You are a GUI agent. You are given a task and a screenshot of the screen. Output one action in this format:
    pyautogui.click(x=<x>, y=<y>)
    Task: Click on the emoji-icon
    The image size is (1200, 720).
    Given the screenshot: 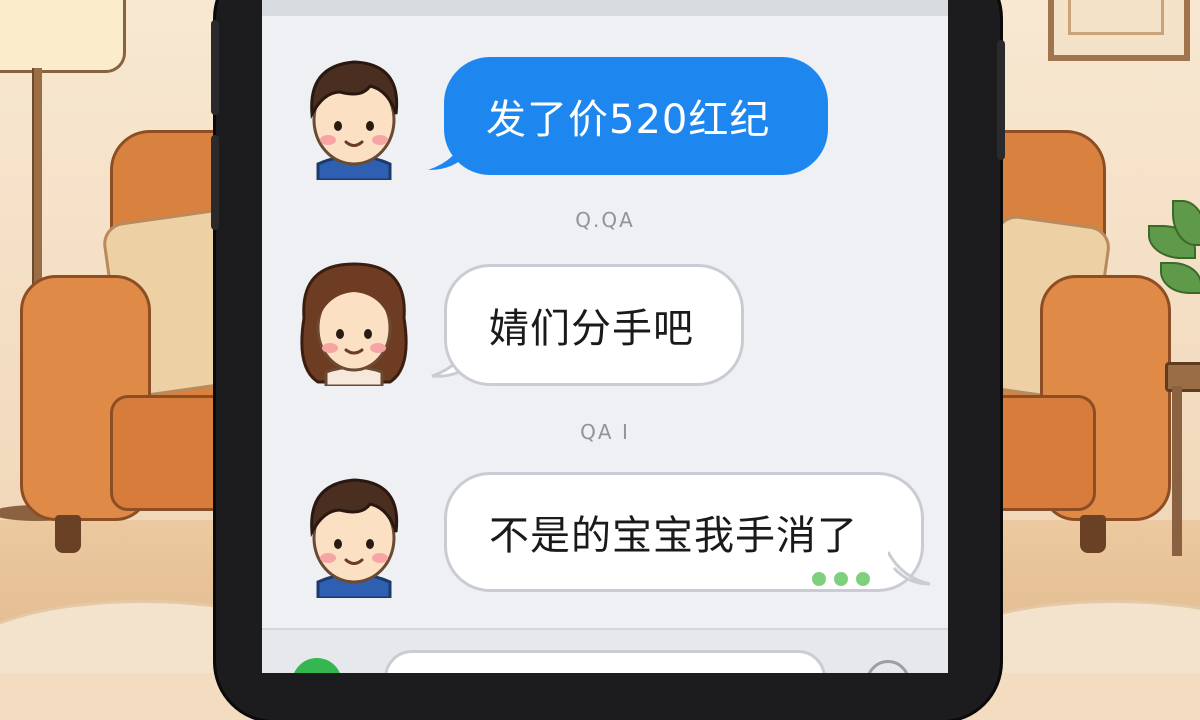 What is the action you would take?
    pyautogui.click(x=888, y=666)
    